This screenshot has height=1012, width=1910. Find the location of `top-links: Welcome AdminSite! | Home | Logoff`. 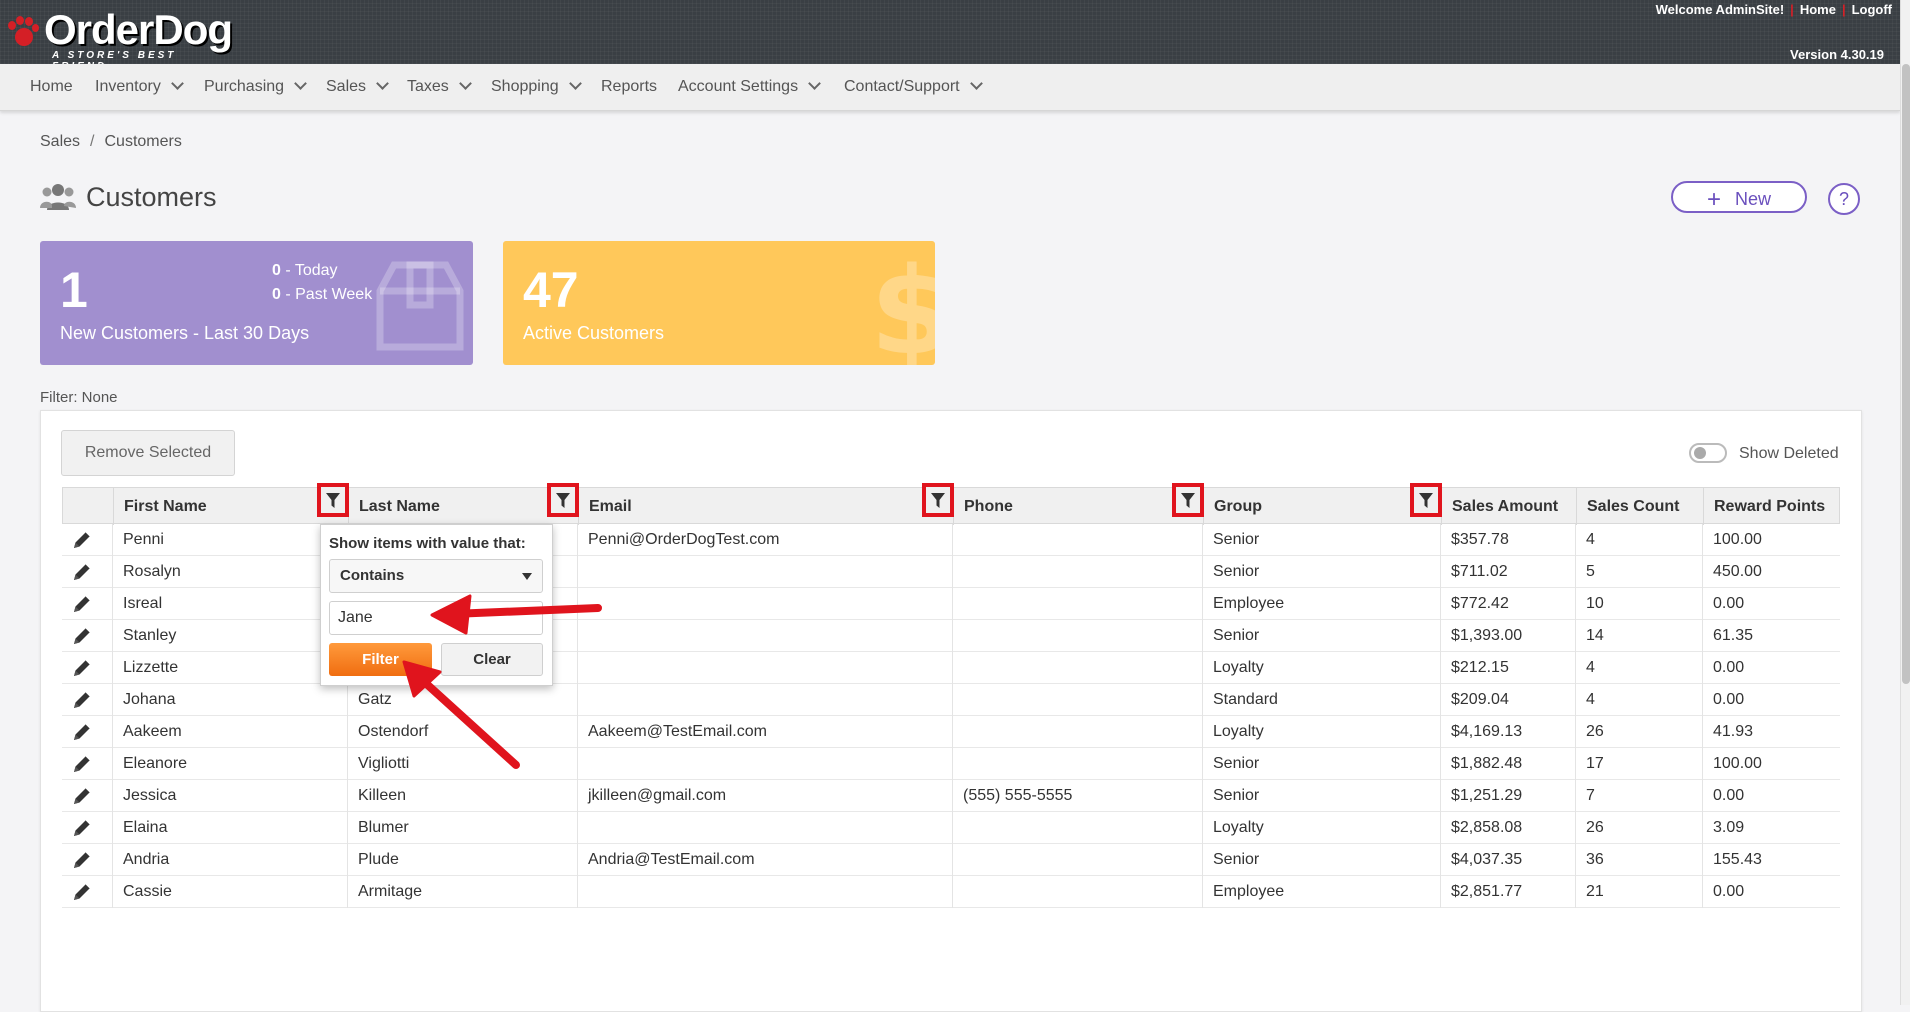

top-links: Welcome AdminSite! | Home | Logoff is located at coordinates (1773, 9).